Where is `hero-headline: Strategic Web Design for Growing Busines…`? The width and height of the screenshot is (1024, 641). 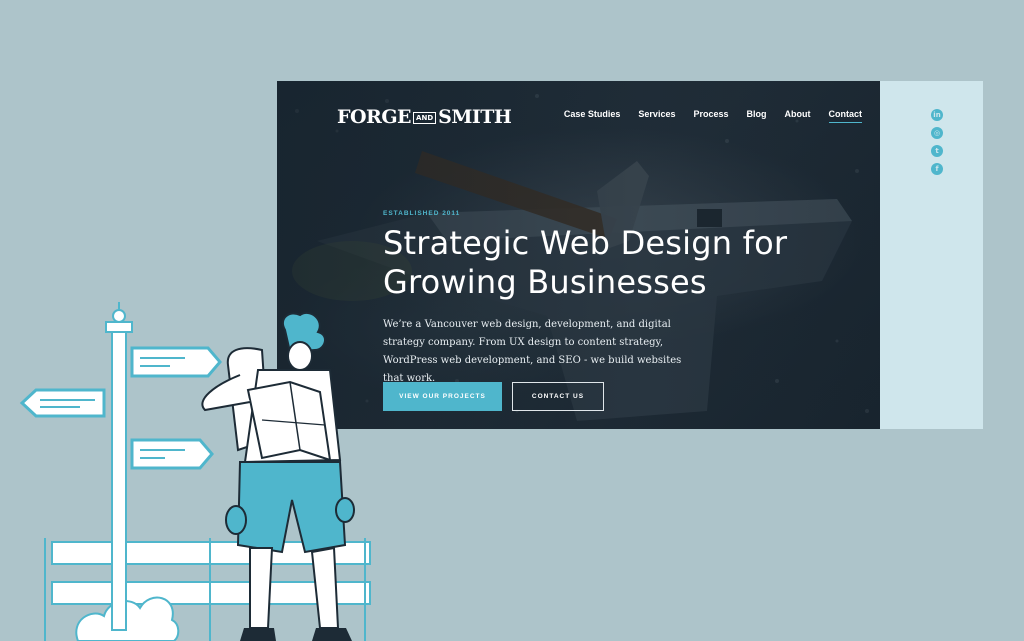
hero-headline: Strategic Web Design for Growing Busines… is located at coordinates (613, 263).